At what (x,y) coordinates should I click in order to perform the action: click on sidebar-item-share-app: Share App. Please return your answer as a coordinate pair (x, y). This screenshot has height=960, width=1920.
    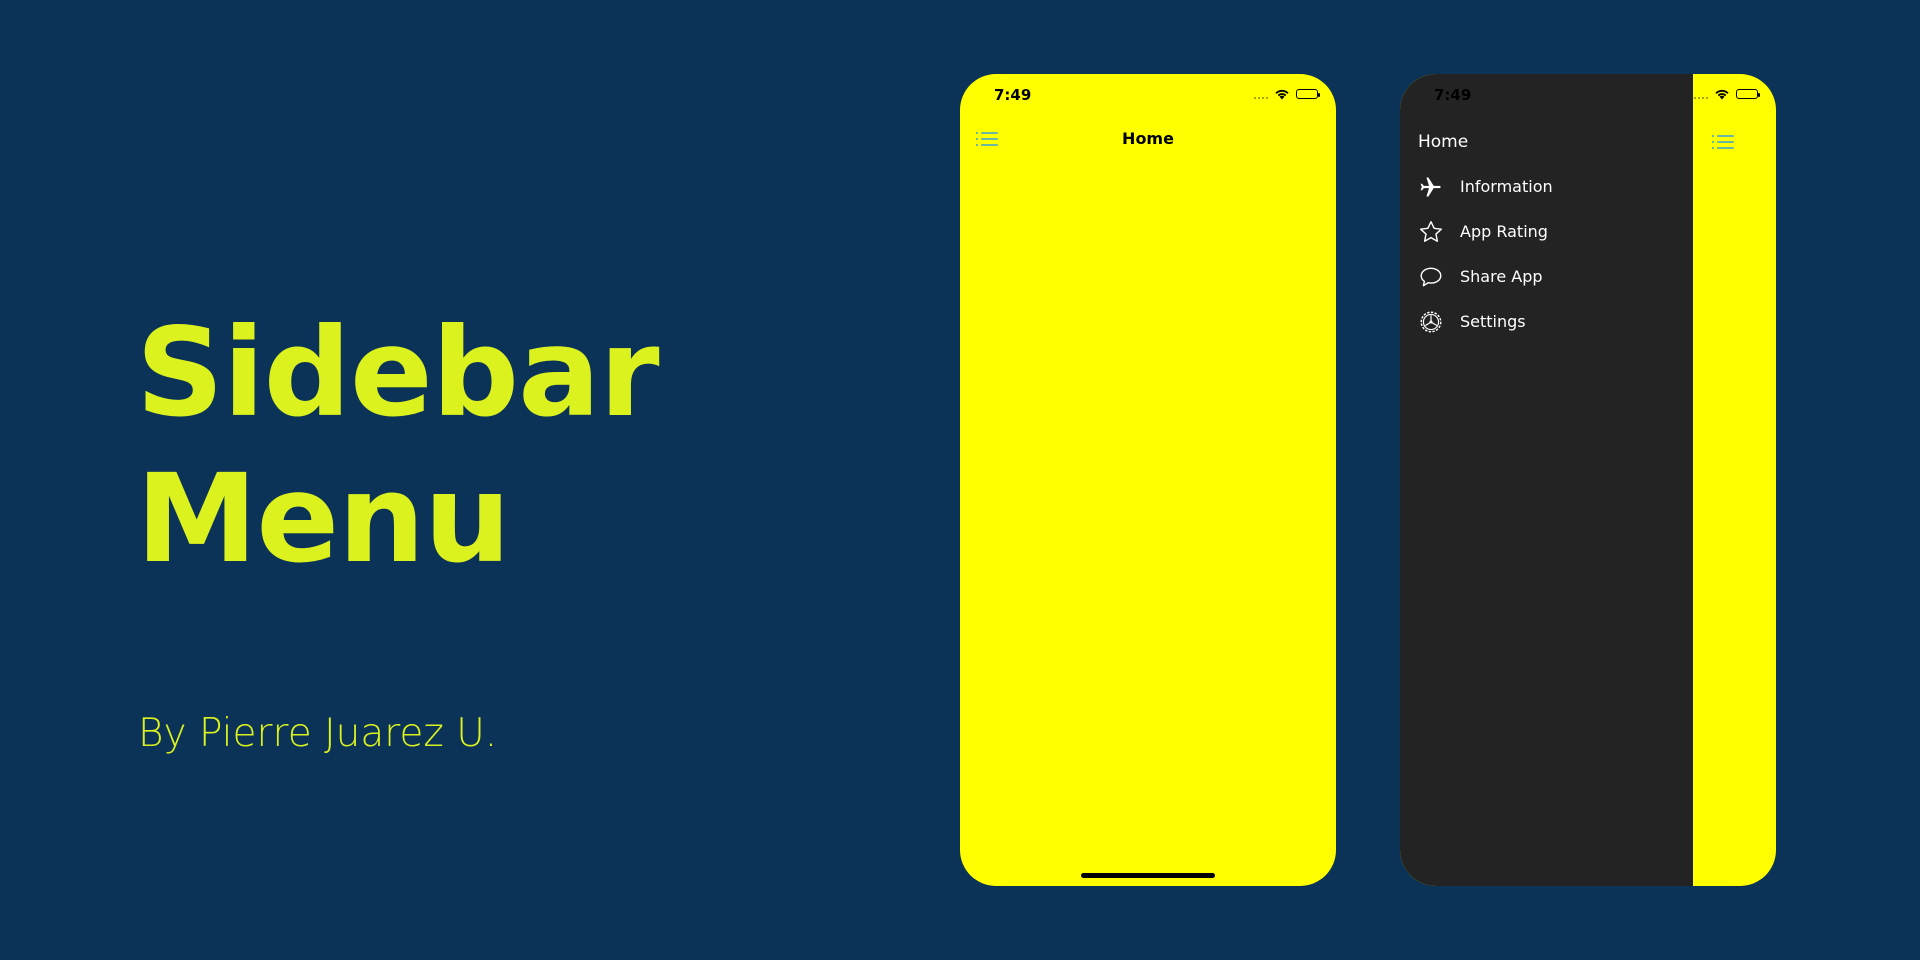
    Looking at the image, I should click on (1485, 276).